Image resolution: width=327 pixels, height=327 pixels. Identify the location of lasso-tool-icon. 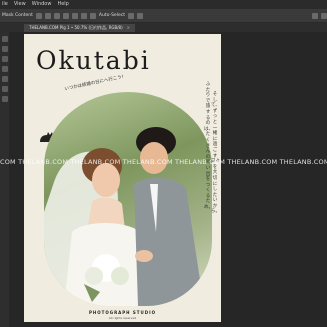
(5, 59).